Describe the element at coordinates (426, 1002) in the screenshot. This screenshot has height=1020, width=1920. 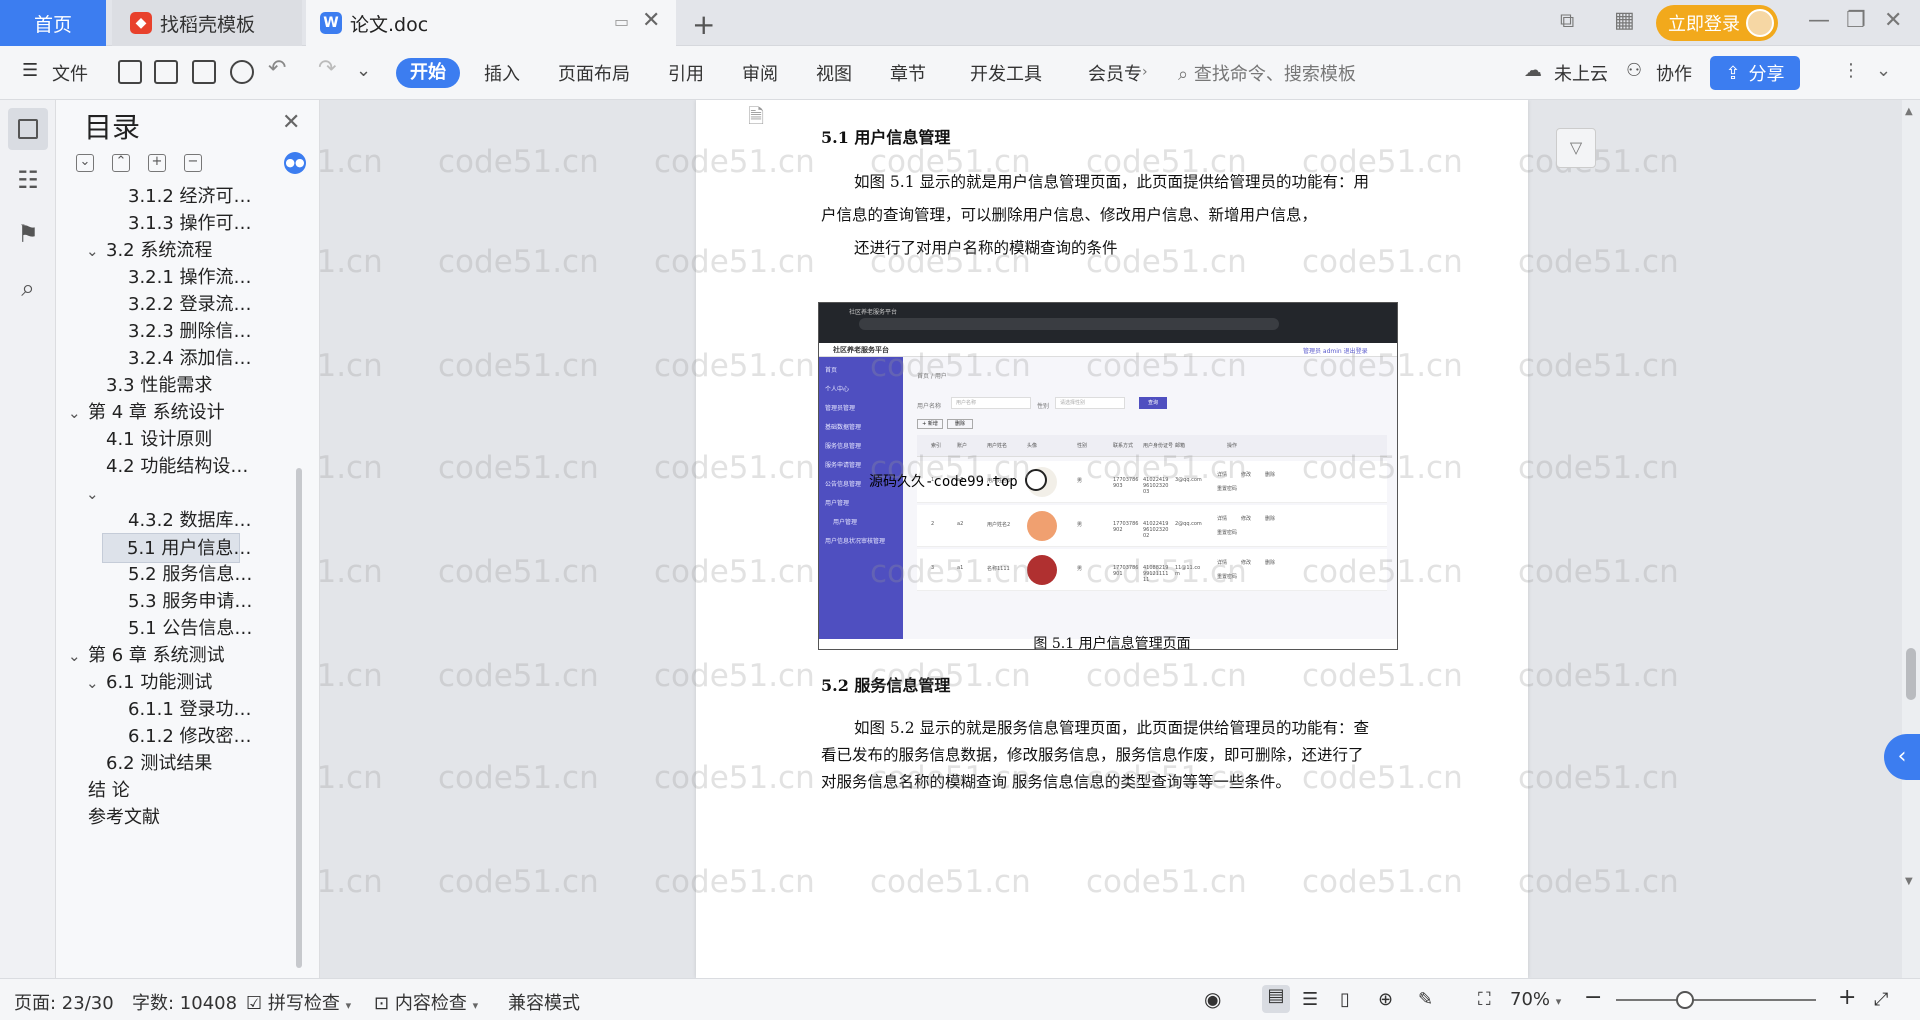
I see `content-check-button: ⊡ 内容检查 ▾` at that location.